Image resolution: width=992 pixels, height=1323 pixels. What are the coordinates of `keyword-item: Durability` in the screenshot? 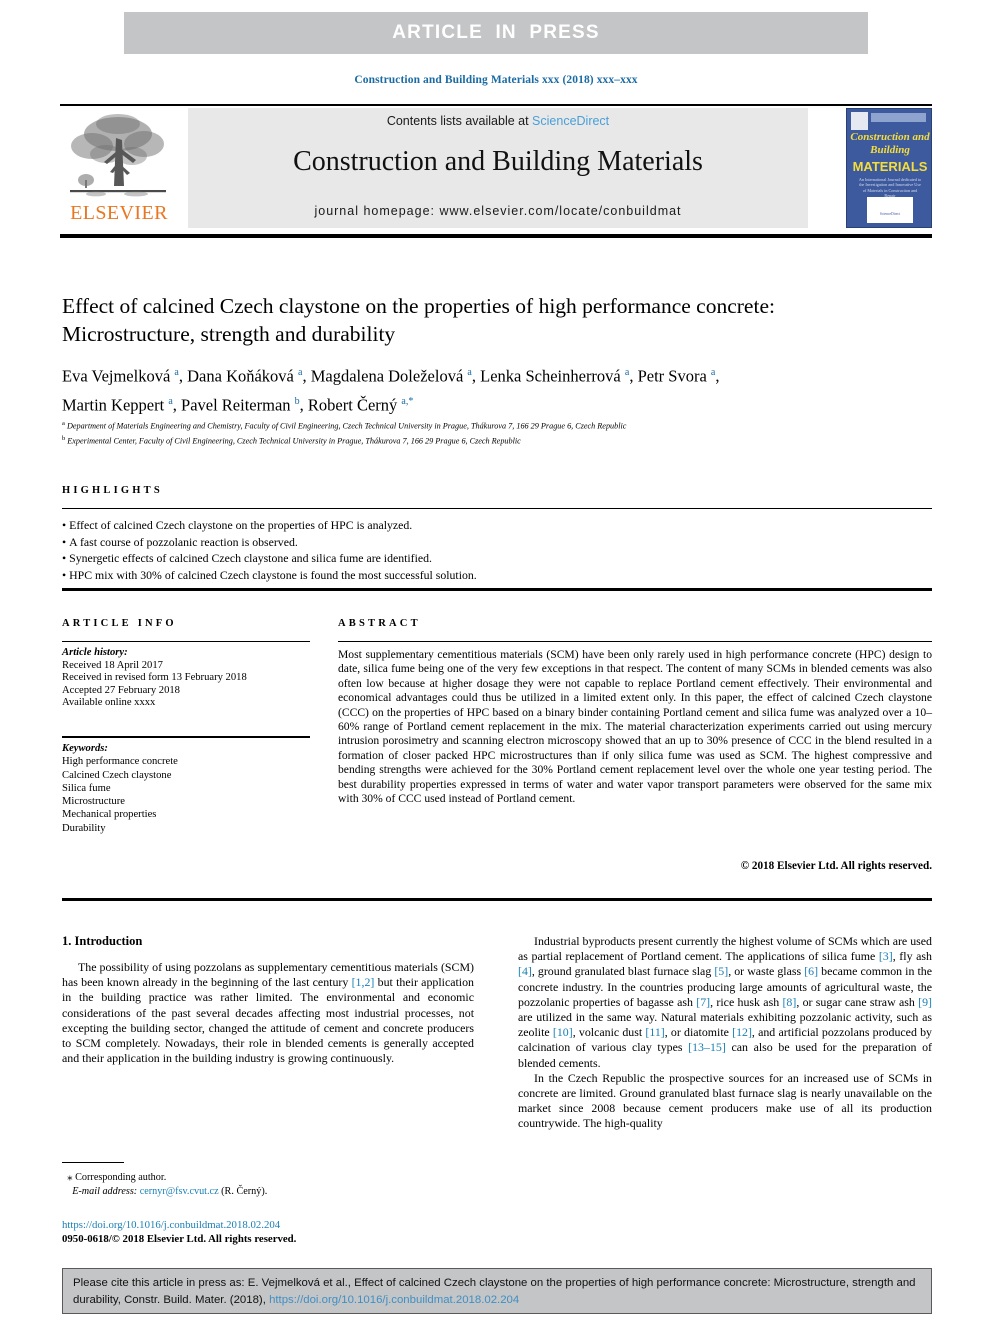 It's located at (84, 828).